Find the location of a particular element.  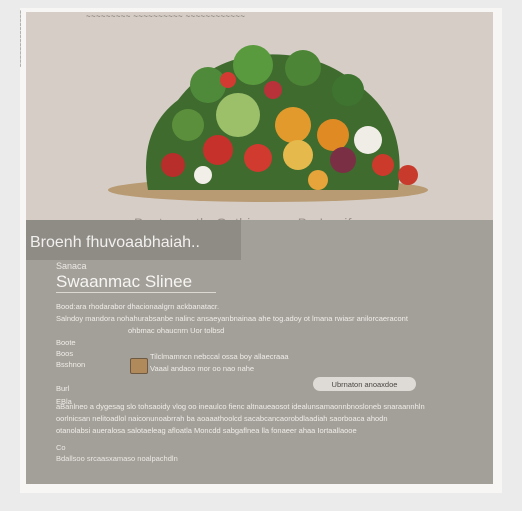

side-label: ~~~~~~~~~~~~~~ is located at coordinates (19, 39).